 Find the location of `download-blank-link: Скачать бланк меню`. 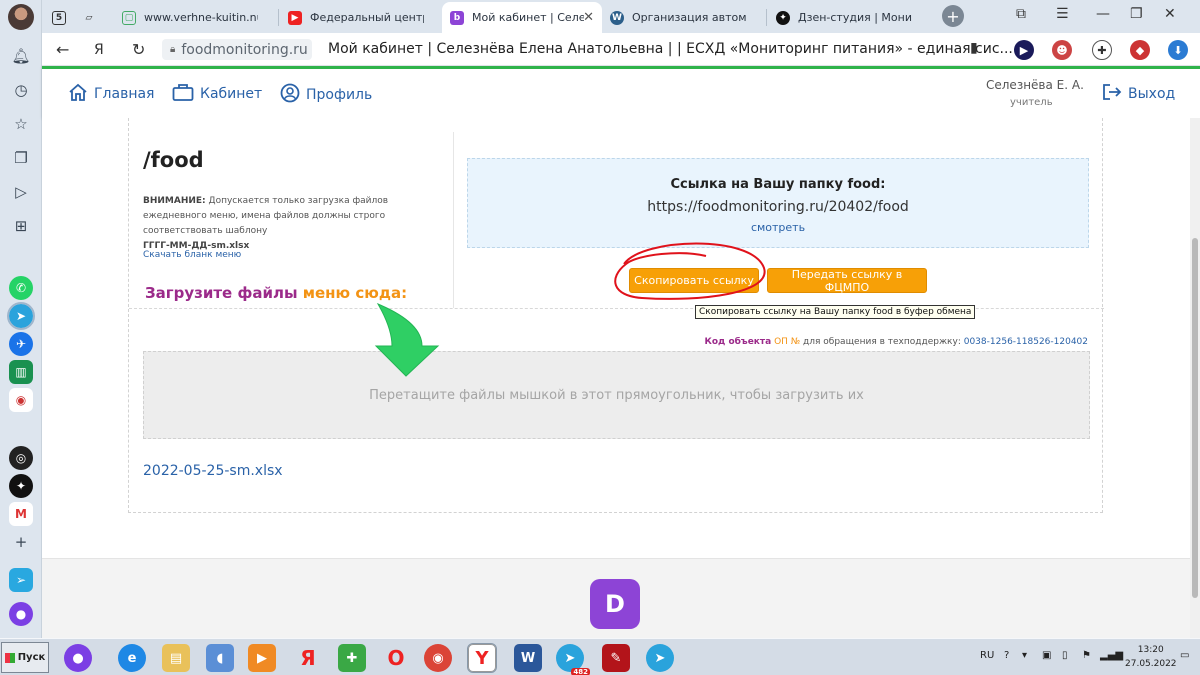

download-blank-link: Скачать бланк меню is located at coordinates (192, 255).